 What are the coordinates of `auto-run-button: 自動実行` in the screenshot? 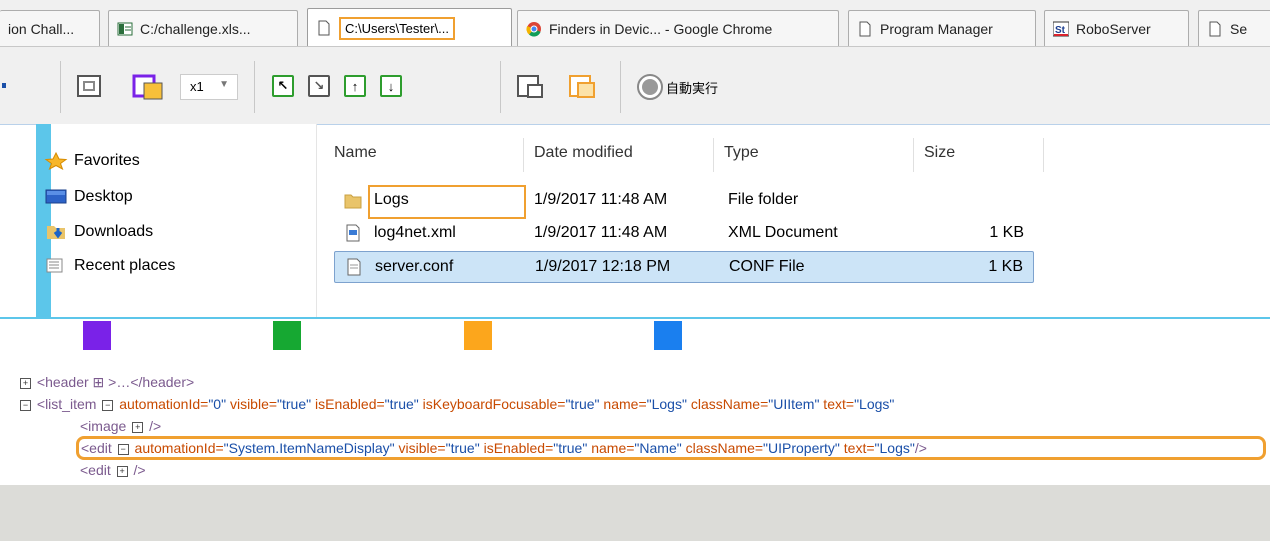 It's located at (677, 87).